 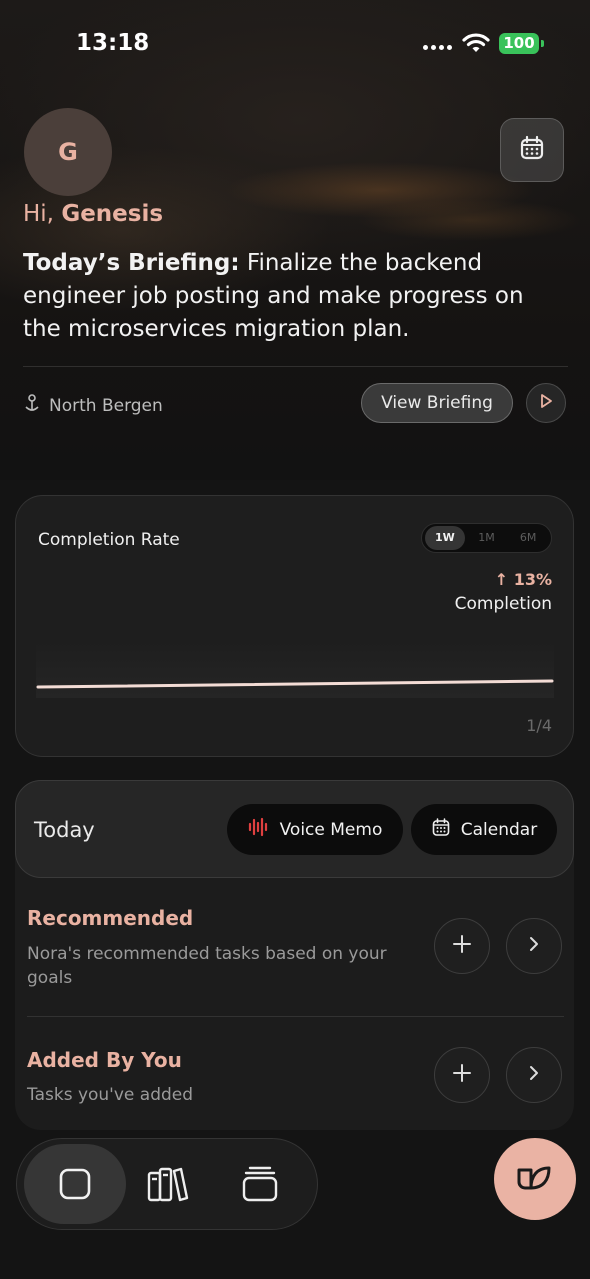 I want to click on completion-title: Completion Rate, so click(x=109, y=540).